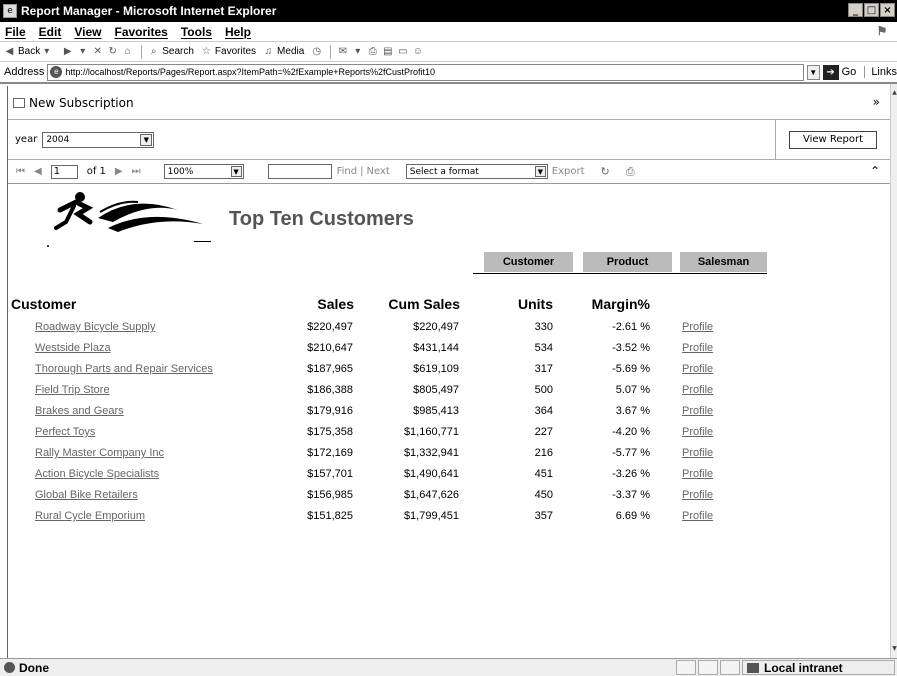  What do you see at coordinates (196, 32) in the screenshot?
I see `menu-tools: Tools` at bounding box center [196, 32].